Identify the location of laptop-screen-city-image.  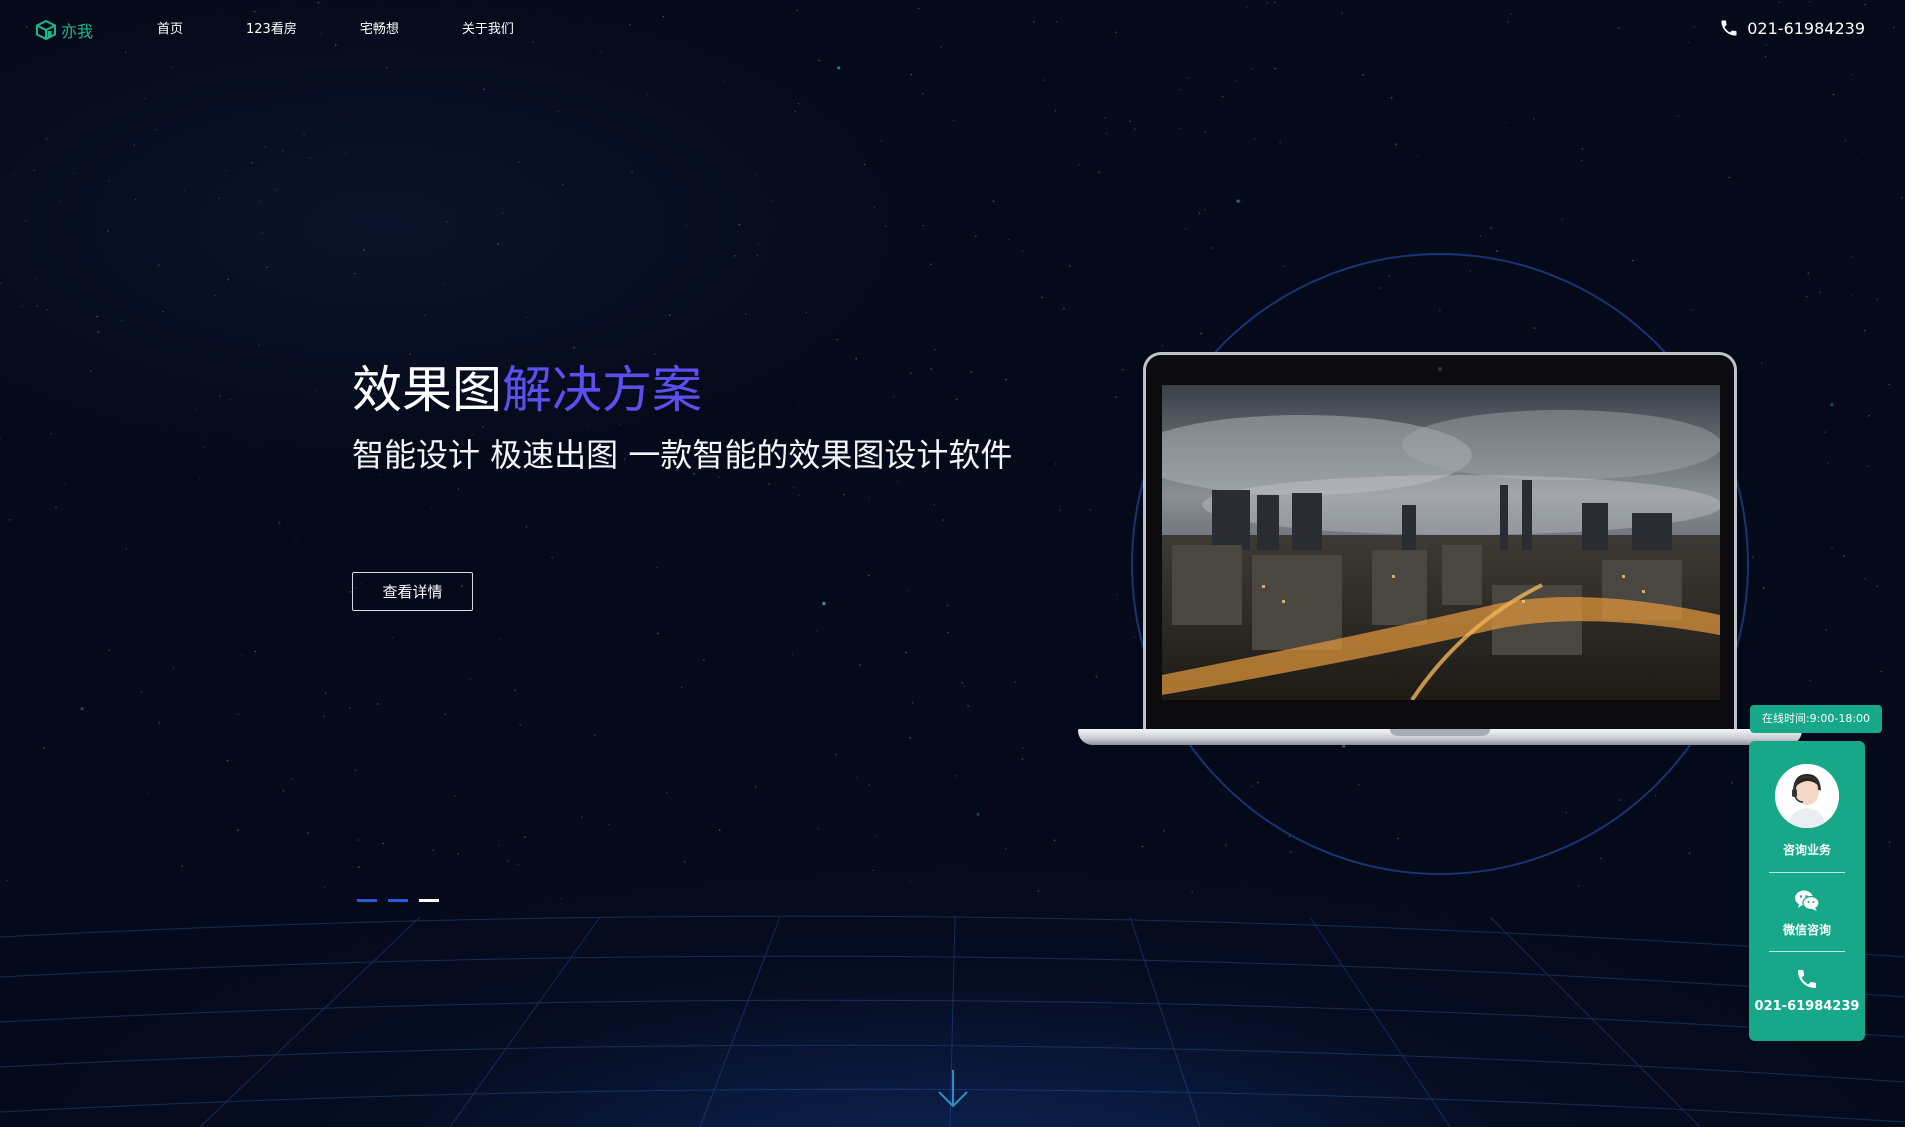
(1441, 542).